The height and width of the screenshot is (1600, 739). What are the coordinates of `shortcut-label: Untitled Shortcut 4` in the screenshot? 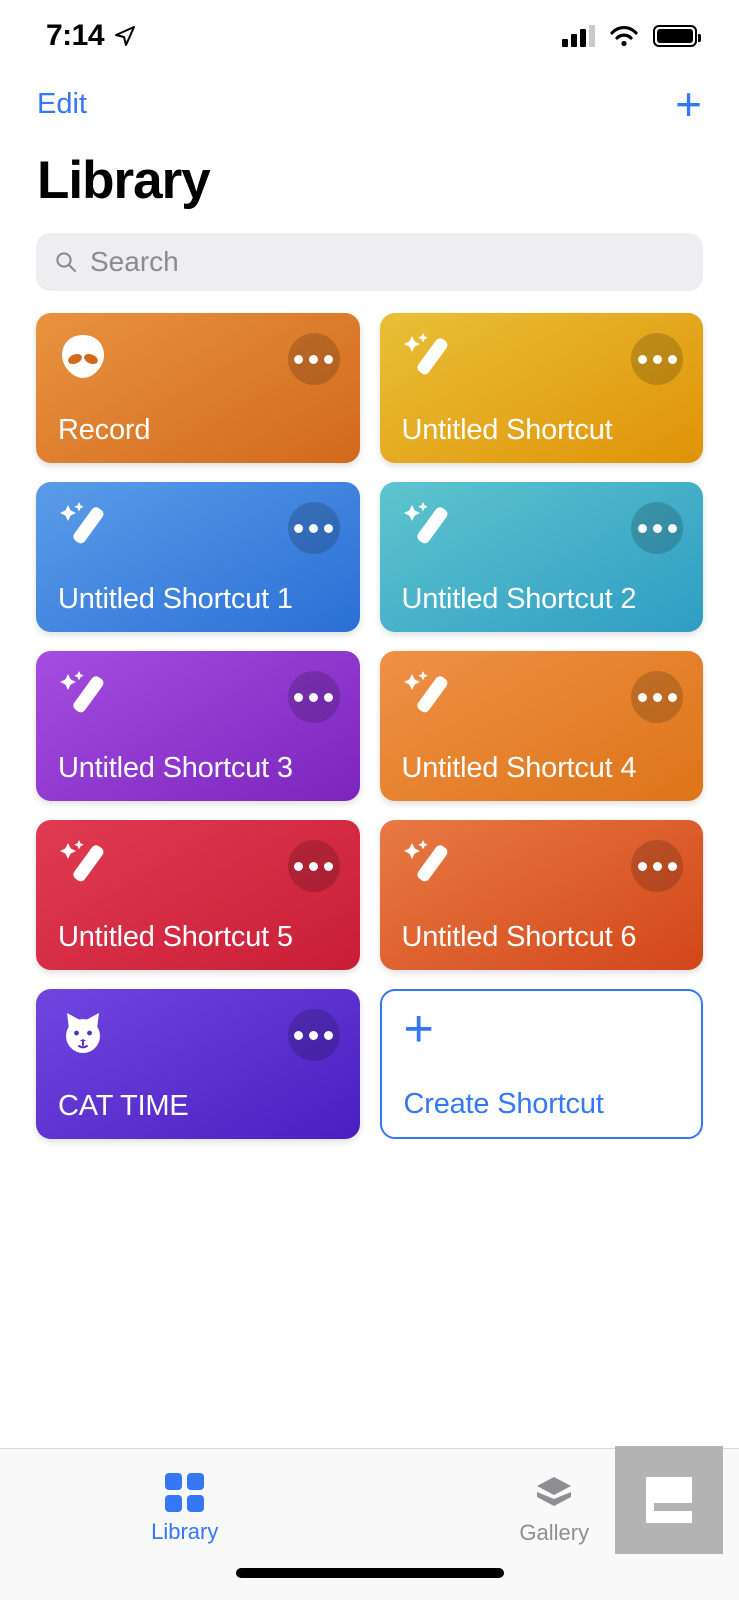 It's located at (519, 768).